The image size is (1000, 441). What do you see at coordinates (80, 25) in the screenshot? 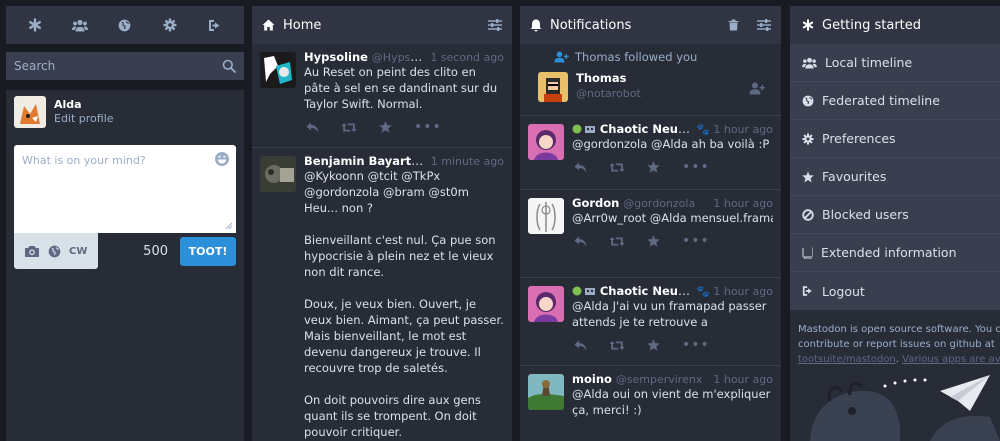
I see `local-timeline-icon` at bounding box center [80, 25].